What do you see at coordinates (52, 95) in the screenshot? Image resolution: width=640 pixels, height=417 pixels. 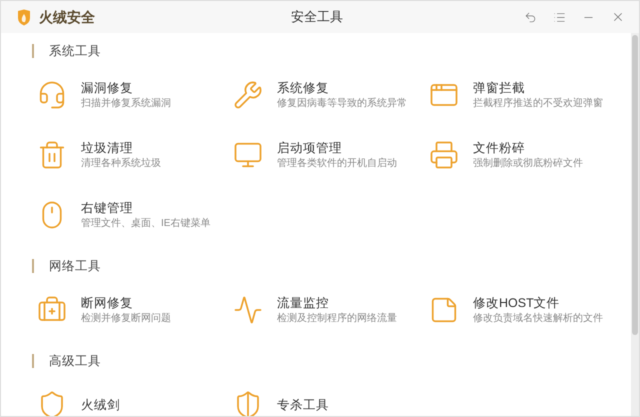 I see `headset-icon` at bounding box center [52, 95].